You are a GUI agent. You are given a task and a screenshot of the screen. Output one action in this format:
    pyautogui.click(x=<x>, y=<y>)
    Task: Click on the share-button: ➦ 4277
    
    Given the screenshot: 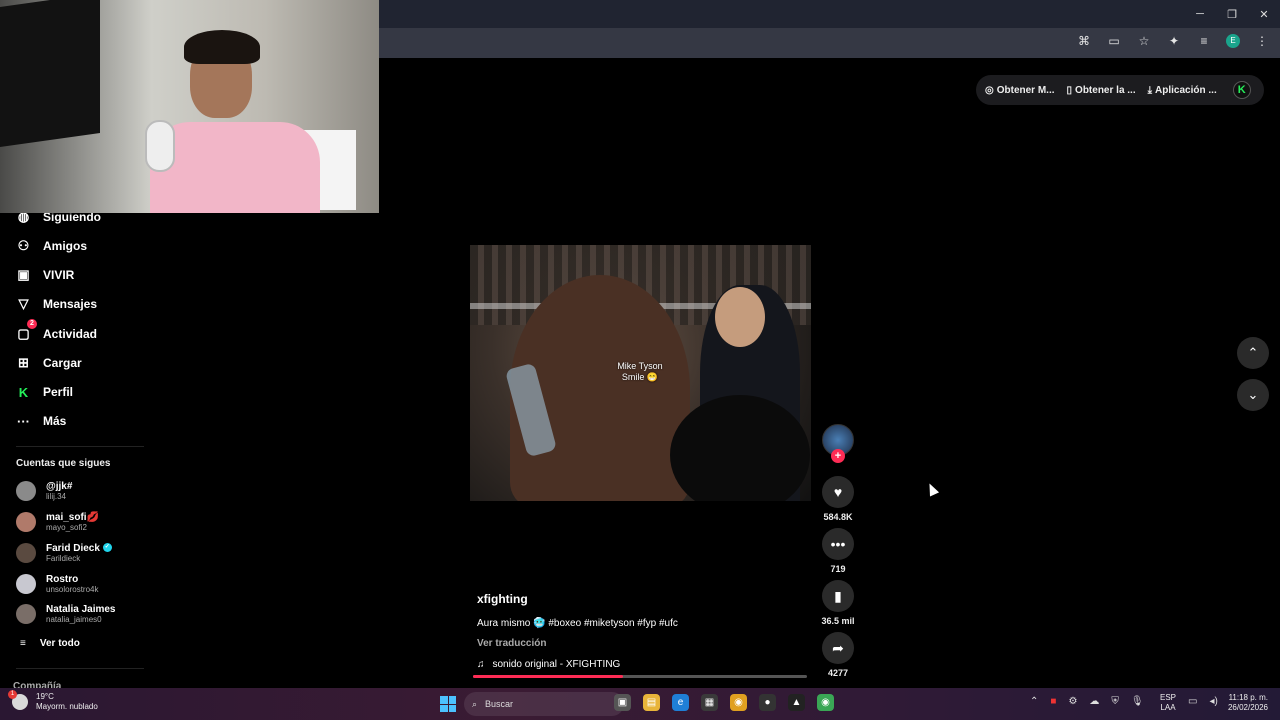 What is the action you would take?
    pyautogui.click(x=838, y=655)
    